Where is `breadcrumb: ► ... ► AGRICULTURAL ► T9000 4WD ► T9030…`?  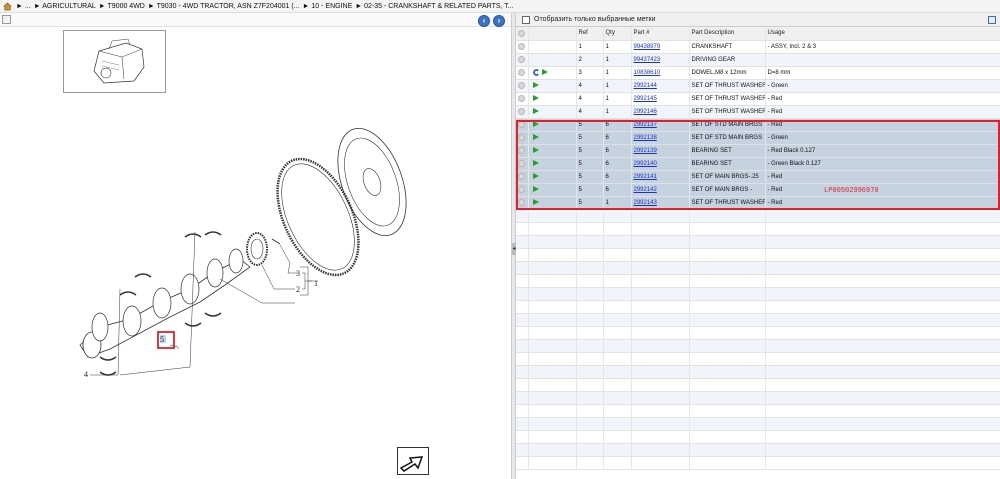
breadcrumb: ► ... ► AGRICULTURAL ► T9000 4WD ► T9030… is located at coordinates (500, 6).